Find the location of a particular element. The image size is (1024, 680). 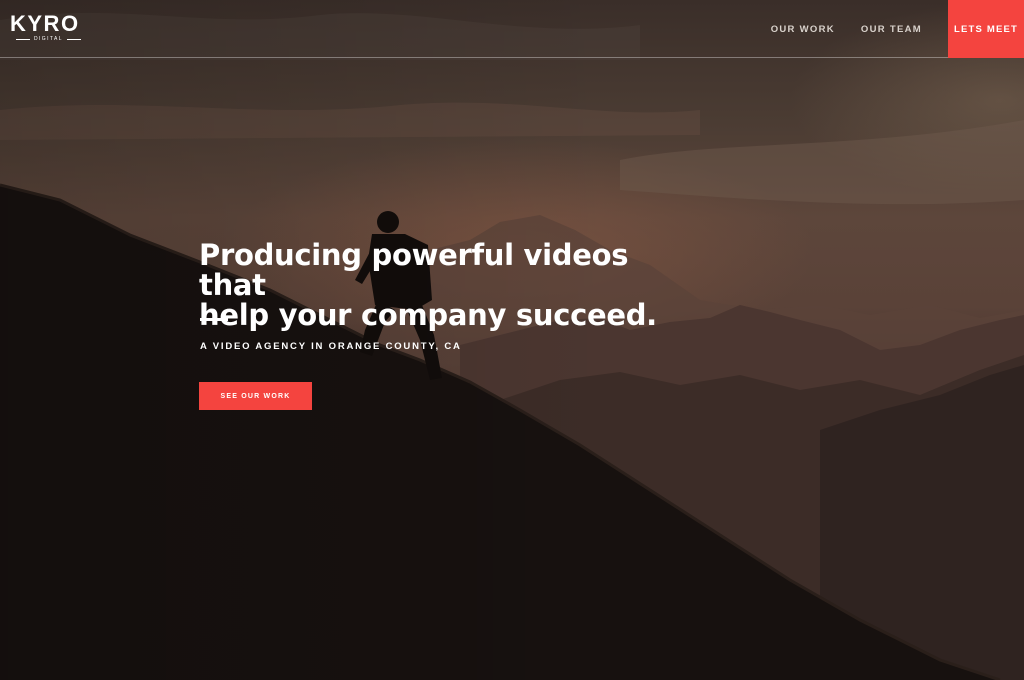

logo-rule-right is located at coordinates (73, 39).